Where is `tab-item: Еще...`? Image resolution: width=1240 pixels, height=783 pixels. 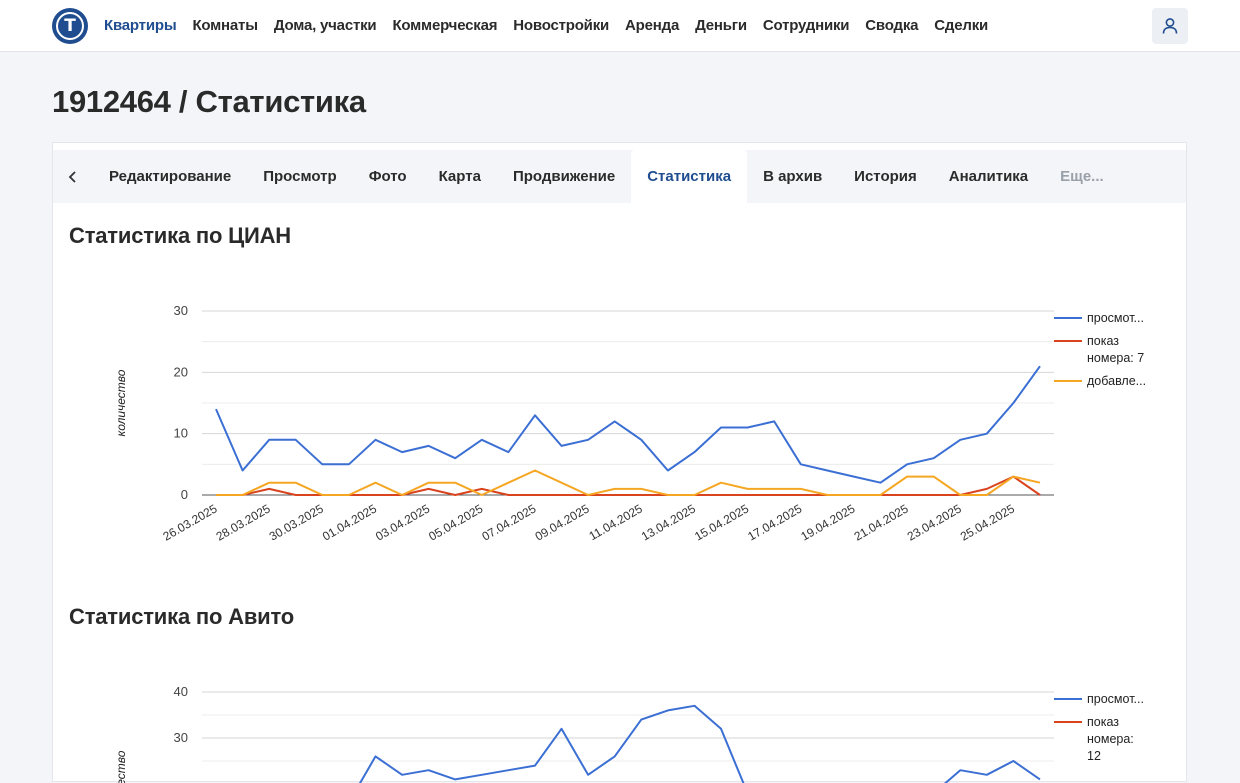 tab-item: Еще... is located at coordinates (1082, 176).